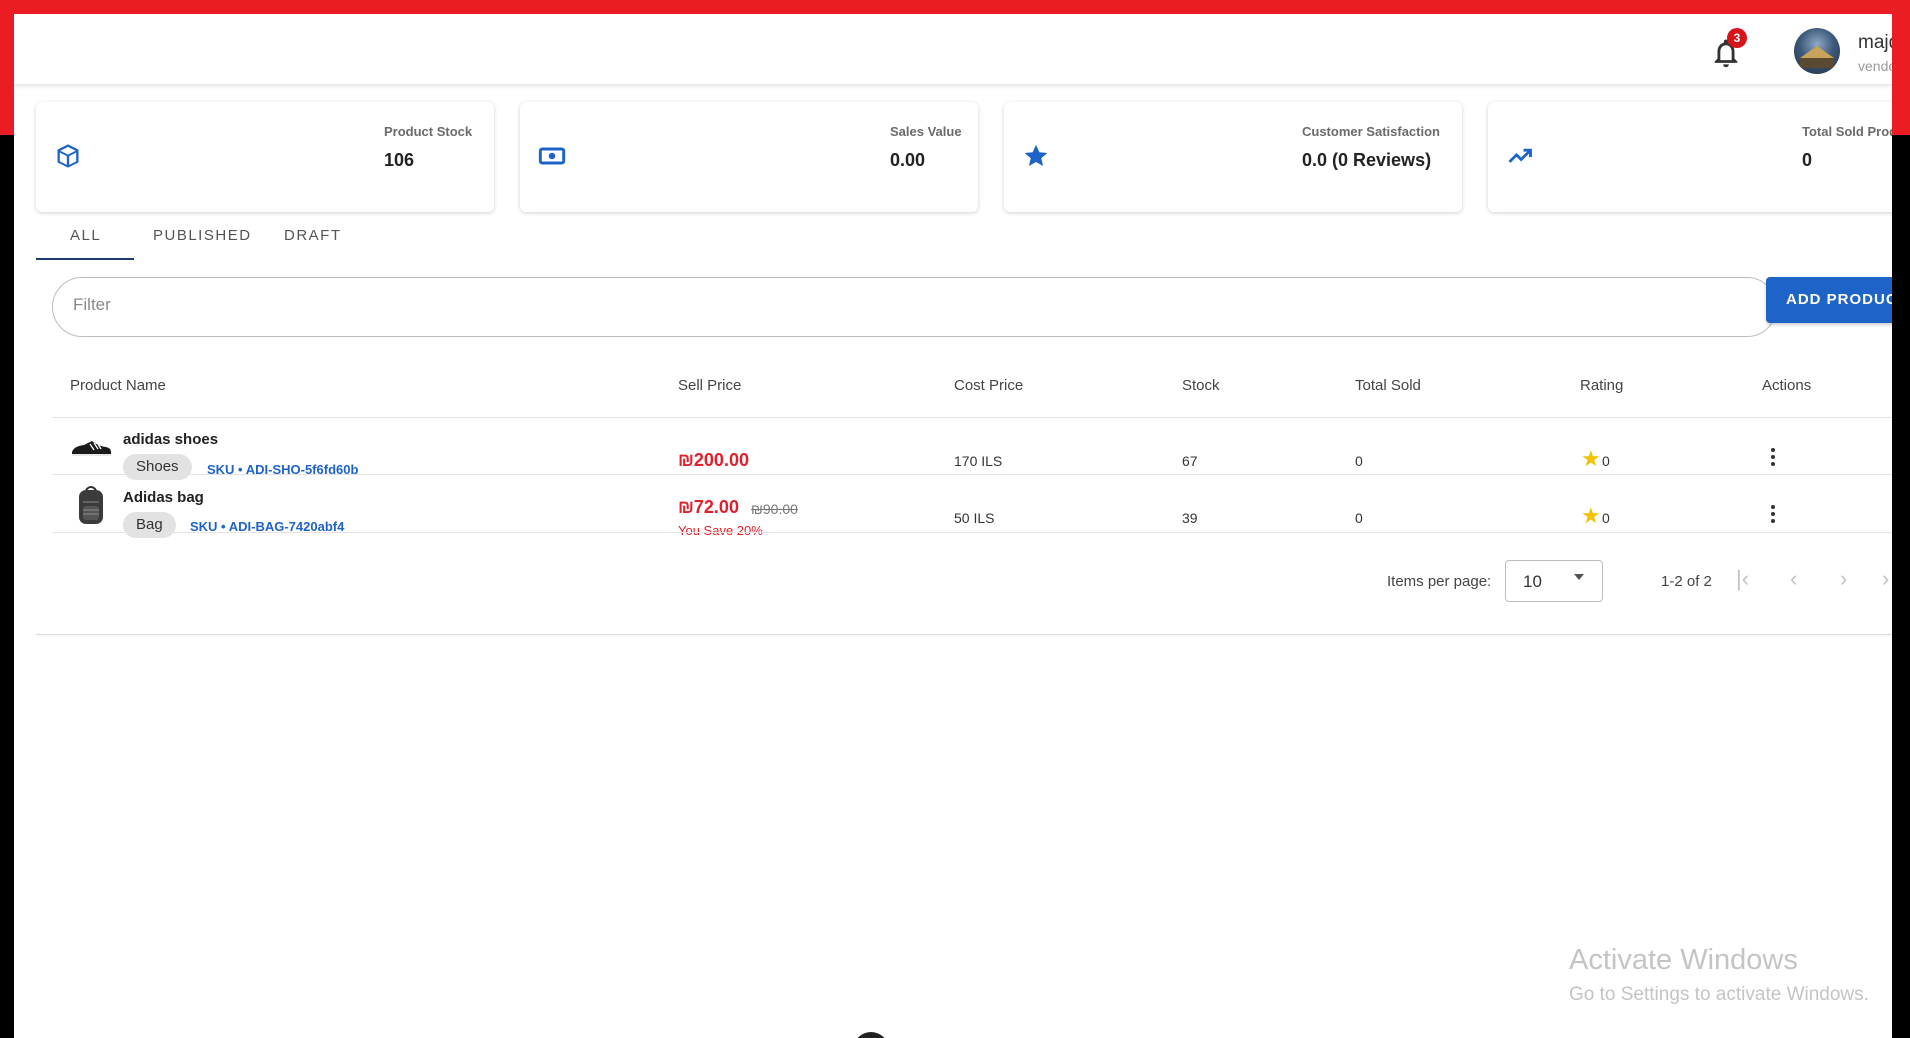 This screenshot has height=1038, width=1910. I want to click on user-name: majd, so click(1875, 43).